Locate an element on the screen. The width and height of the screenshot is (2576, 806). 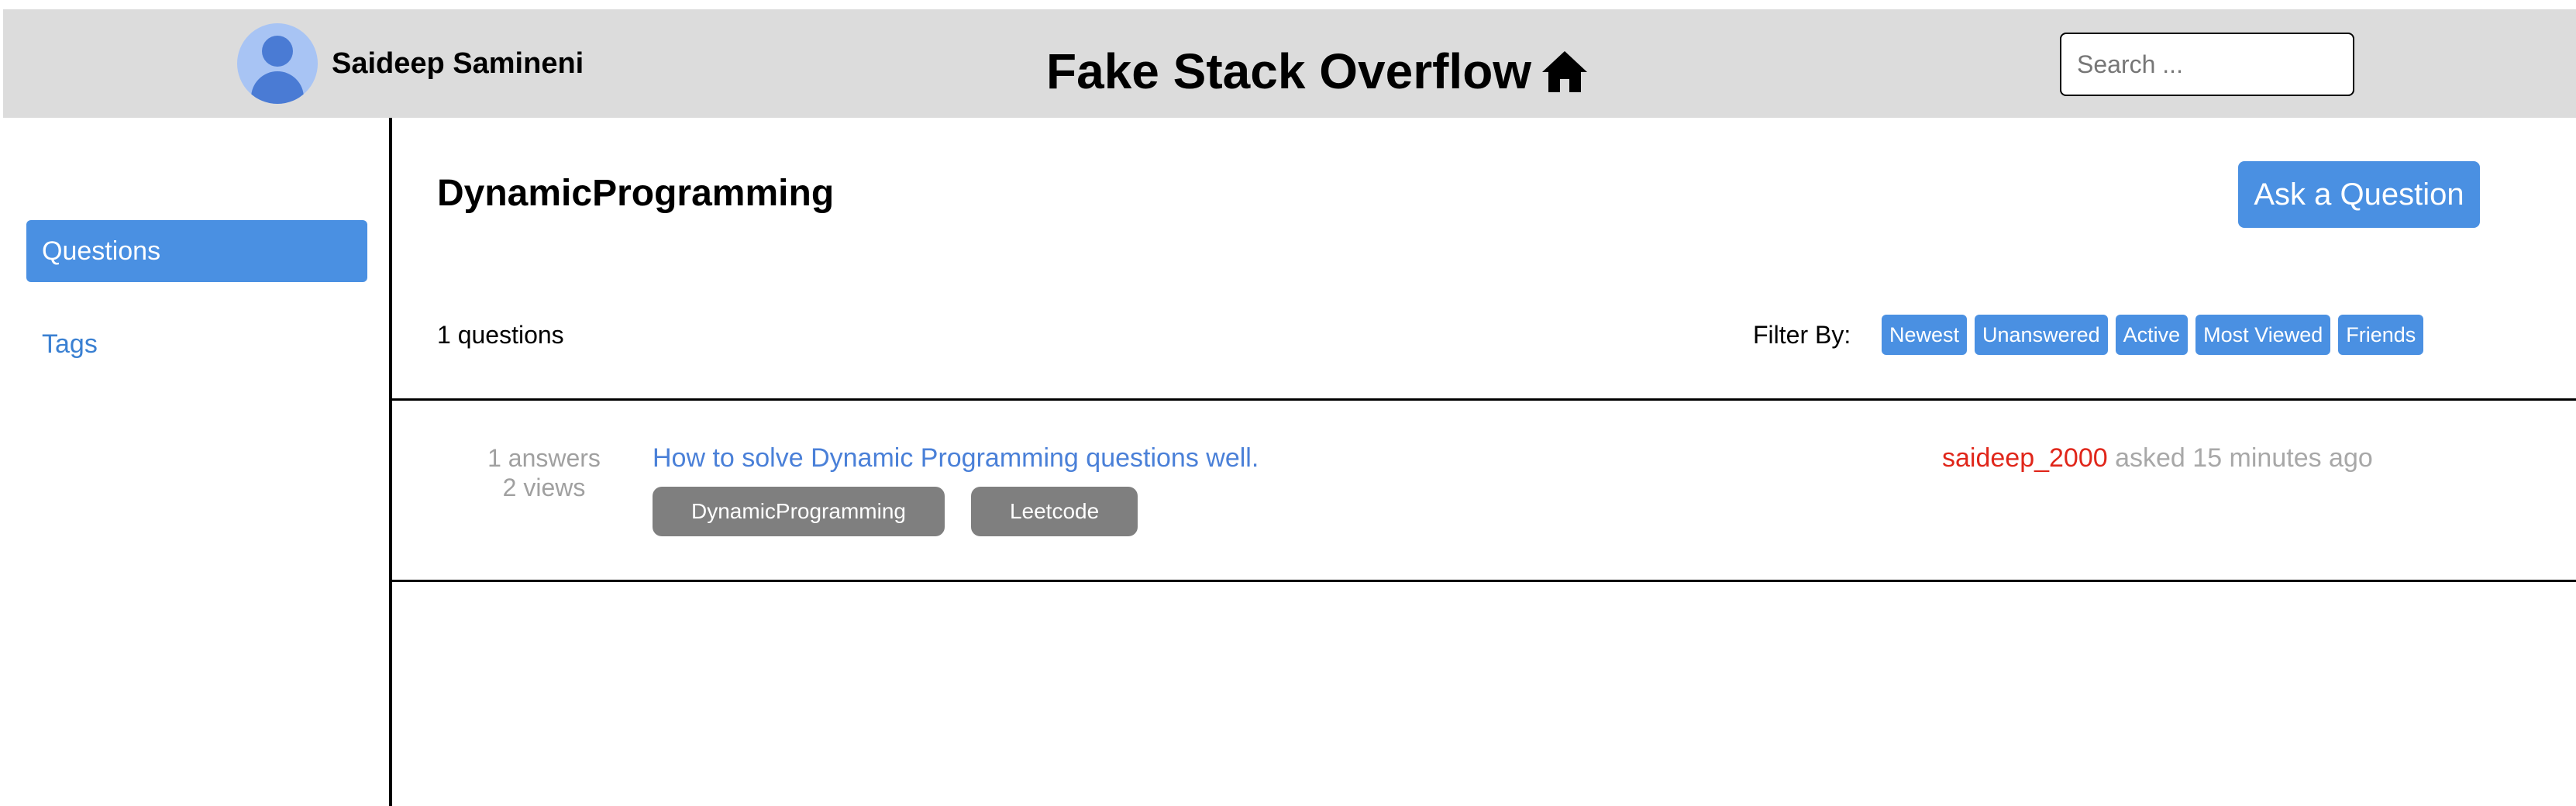
tag-button: DynamicProgramming is located at coordinates (799, 511).